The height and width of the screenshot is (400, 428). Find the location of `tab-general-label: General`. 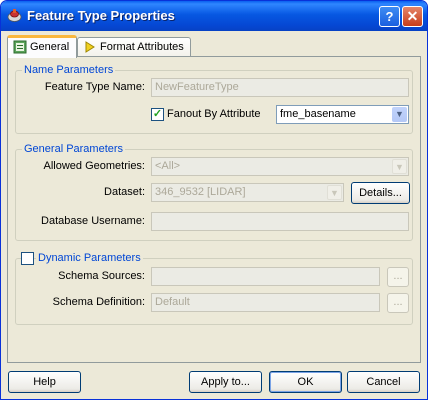

tab-general-label: General is located at coordinates (50, 47).